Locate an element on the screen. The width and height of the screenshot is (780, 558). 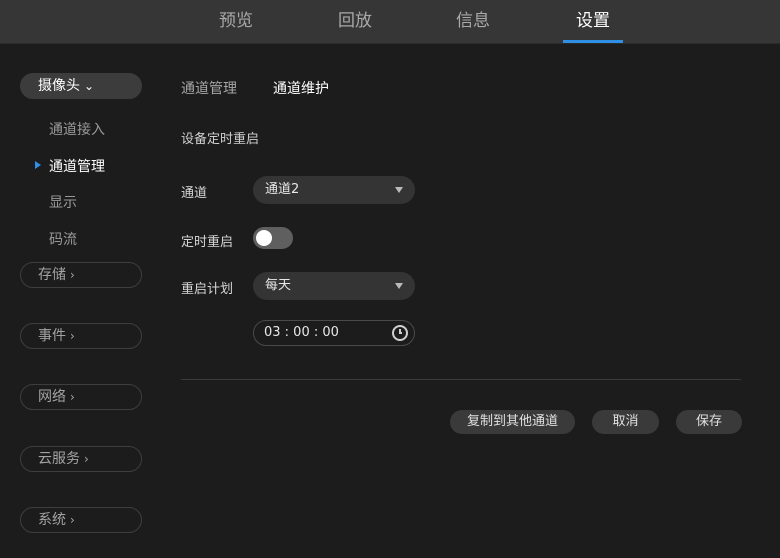
reboot-plan-select-value: 每天 is located at coordinates (278, 285).